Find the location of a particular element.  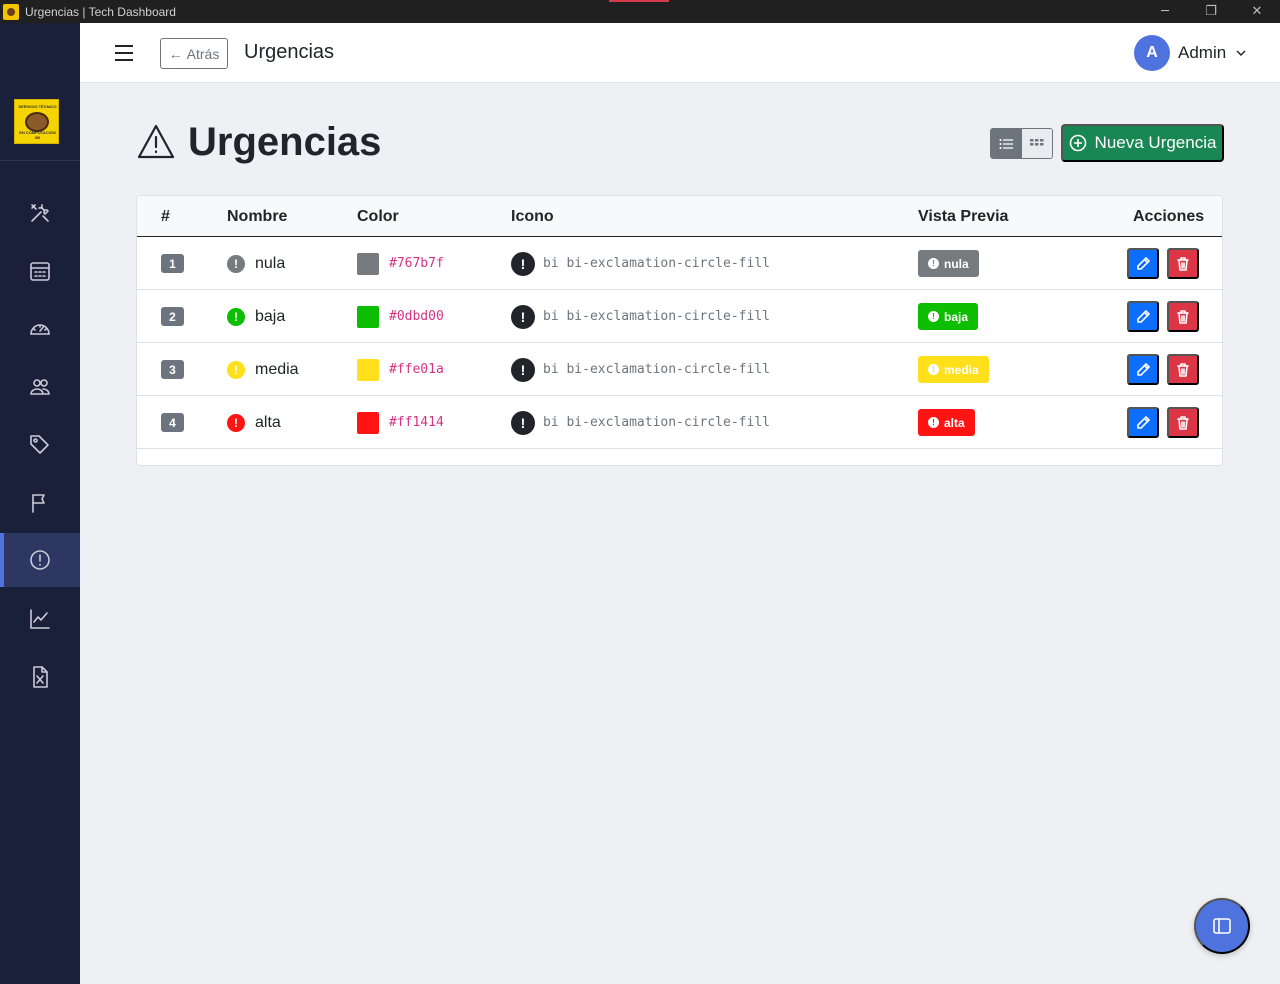

preview-label: media is located at coordinates (961, 369).